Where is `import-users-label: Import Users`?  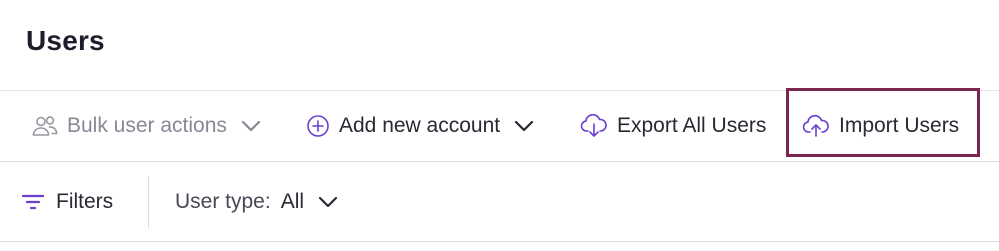 import-users-label: Import Users is located at coordinates (899, 125).